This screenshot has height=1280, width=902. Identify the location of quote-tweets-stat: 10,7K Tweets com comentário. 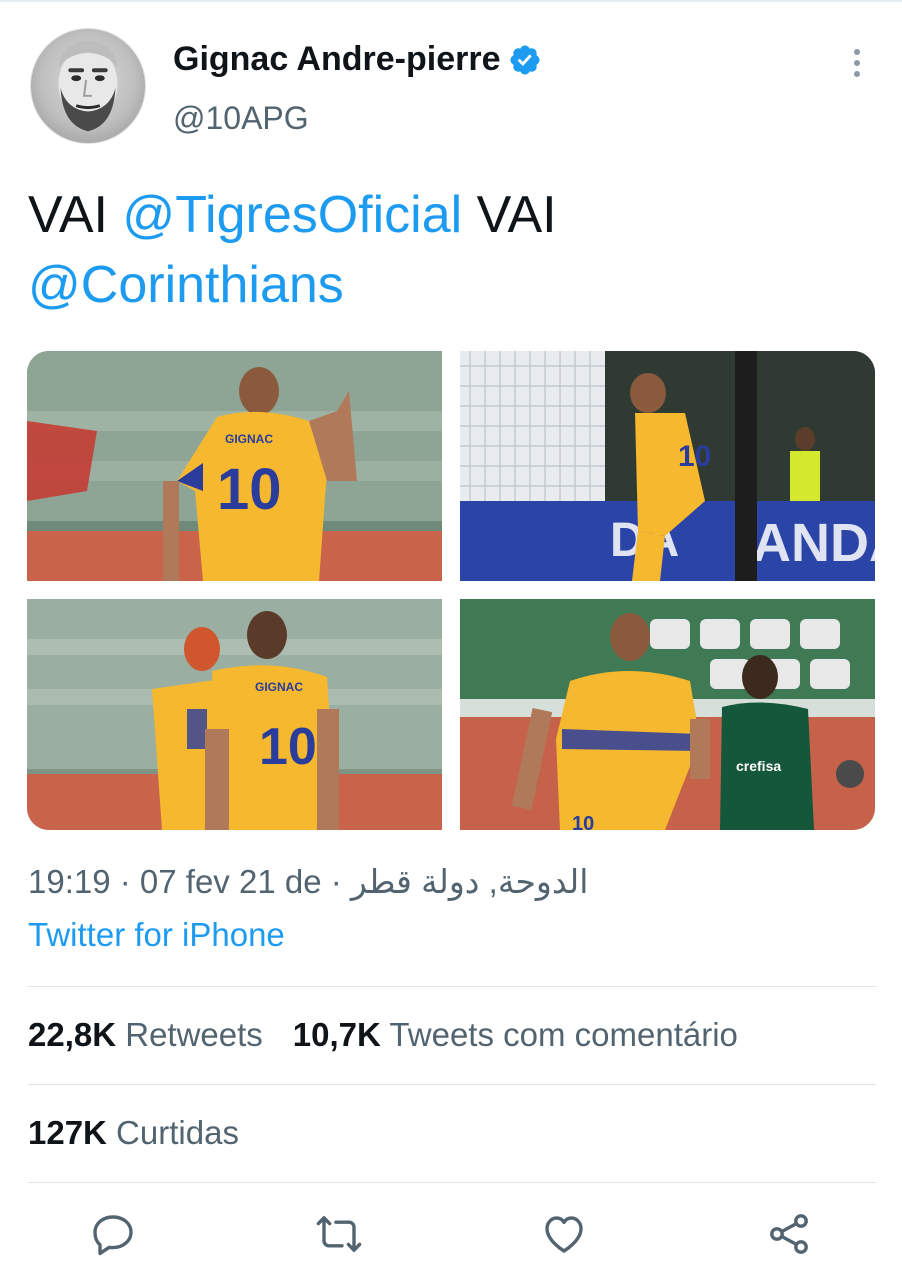
(515, 1034).